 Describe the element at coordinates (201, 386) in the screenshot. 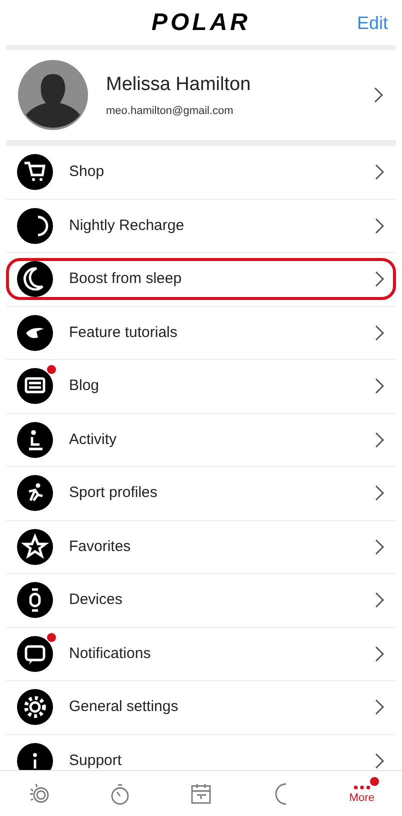

I see `menu-item: Blog` at that location.